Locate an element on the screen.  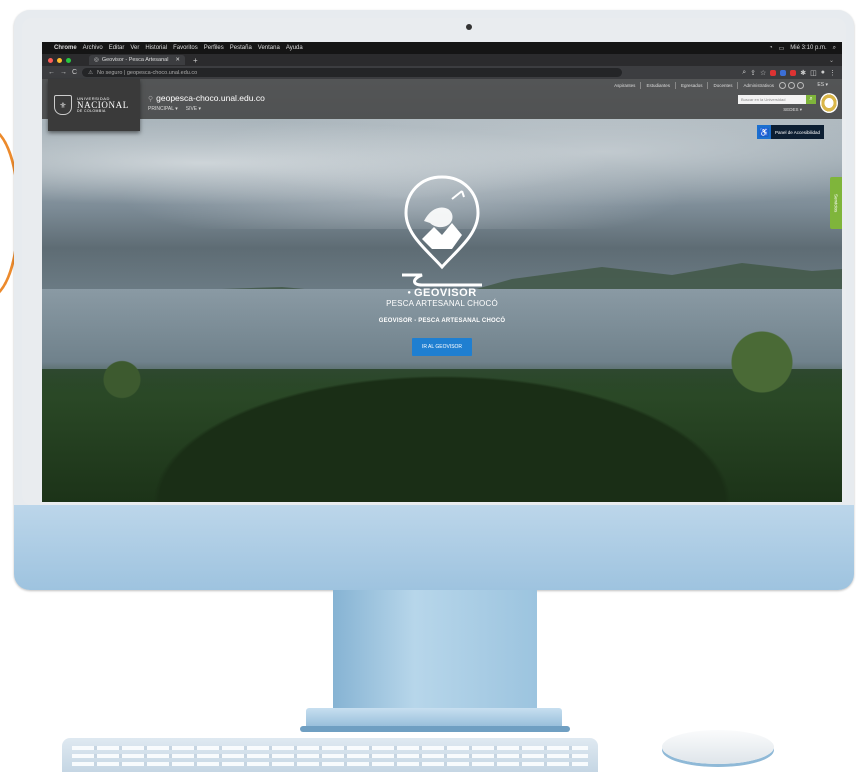
sedes-dropdown: SEDES ▾ is located at coordinates (792, 110).